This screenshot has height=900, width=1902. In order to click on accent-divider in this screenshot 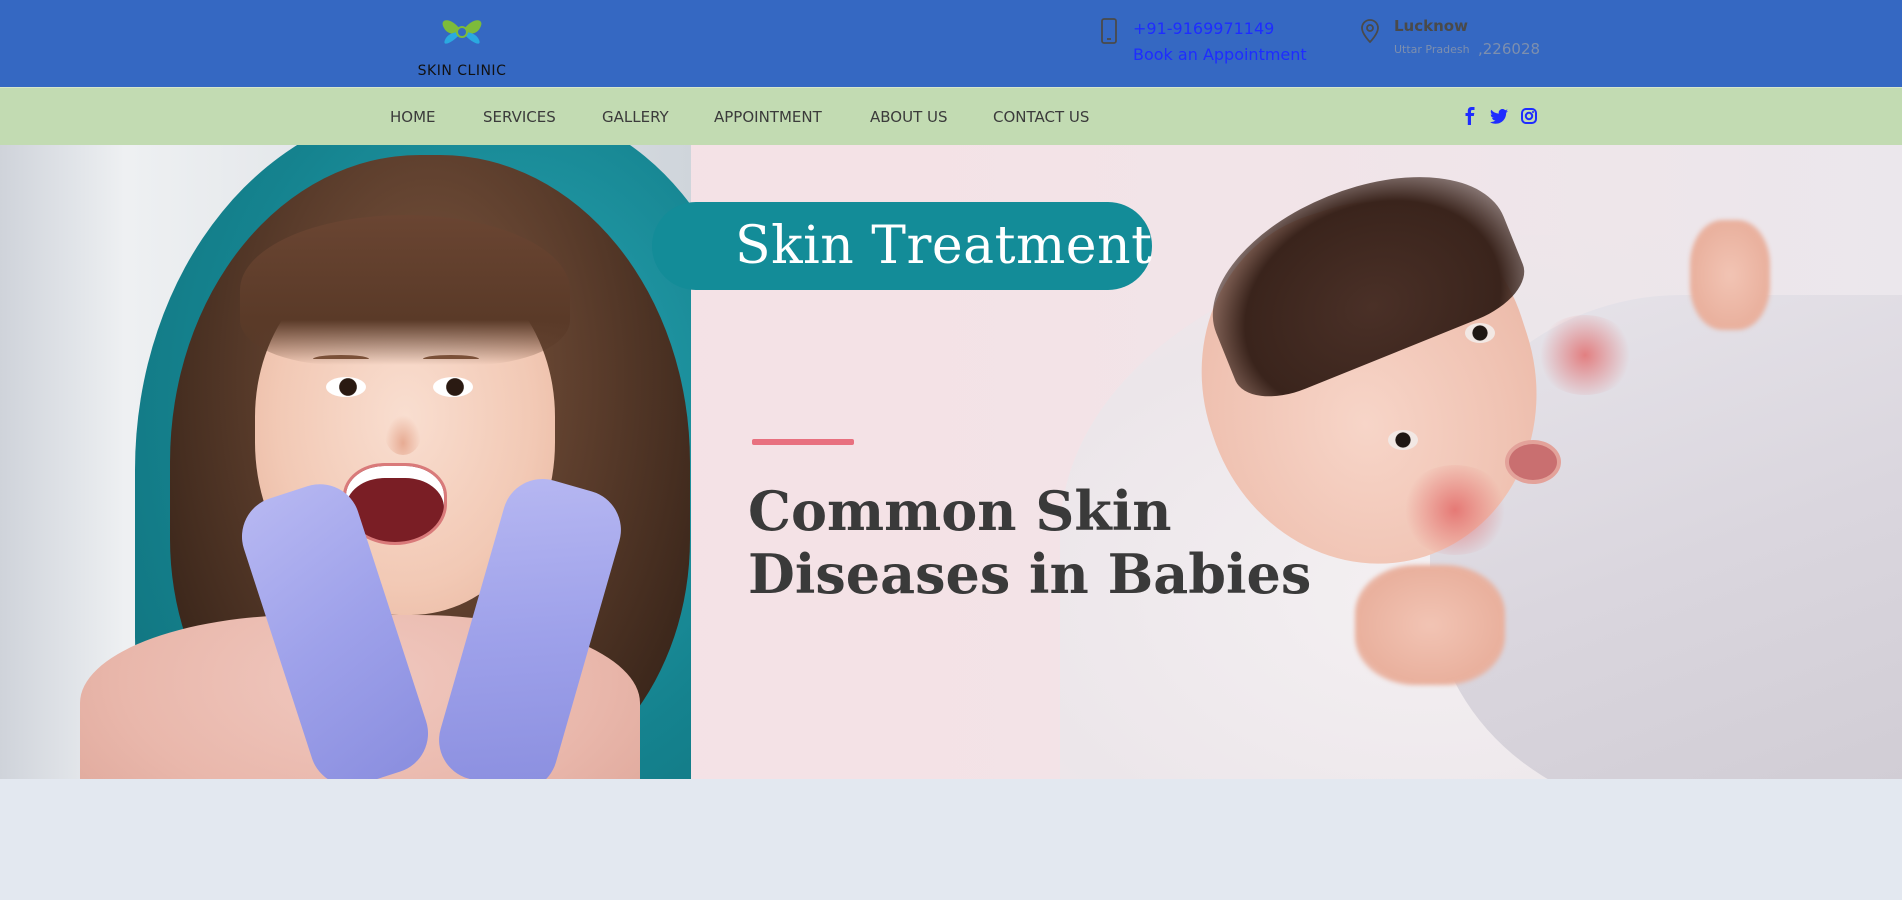, I will do `click(803, 442)`.